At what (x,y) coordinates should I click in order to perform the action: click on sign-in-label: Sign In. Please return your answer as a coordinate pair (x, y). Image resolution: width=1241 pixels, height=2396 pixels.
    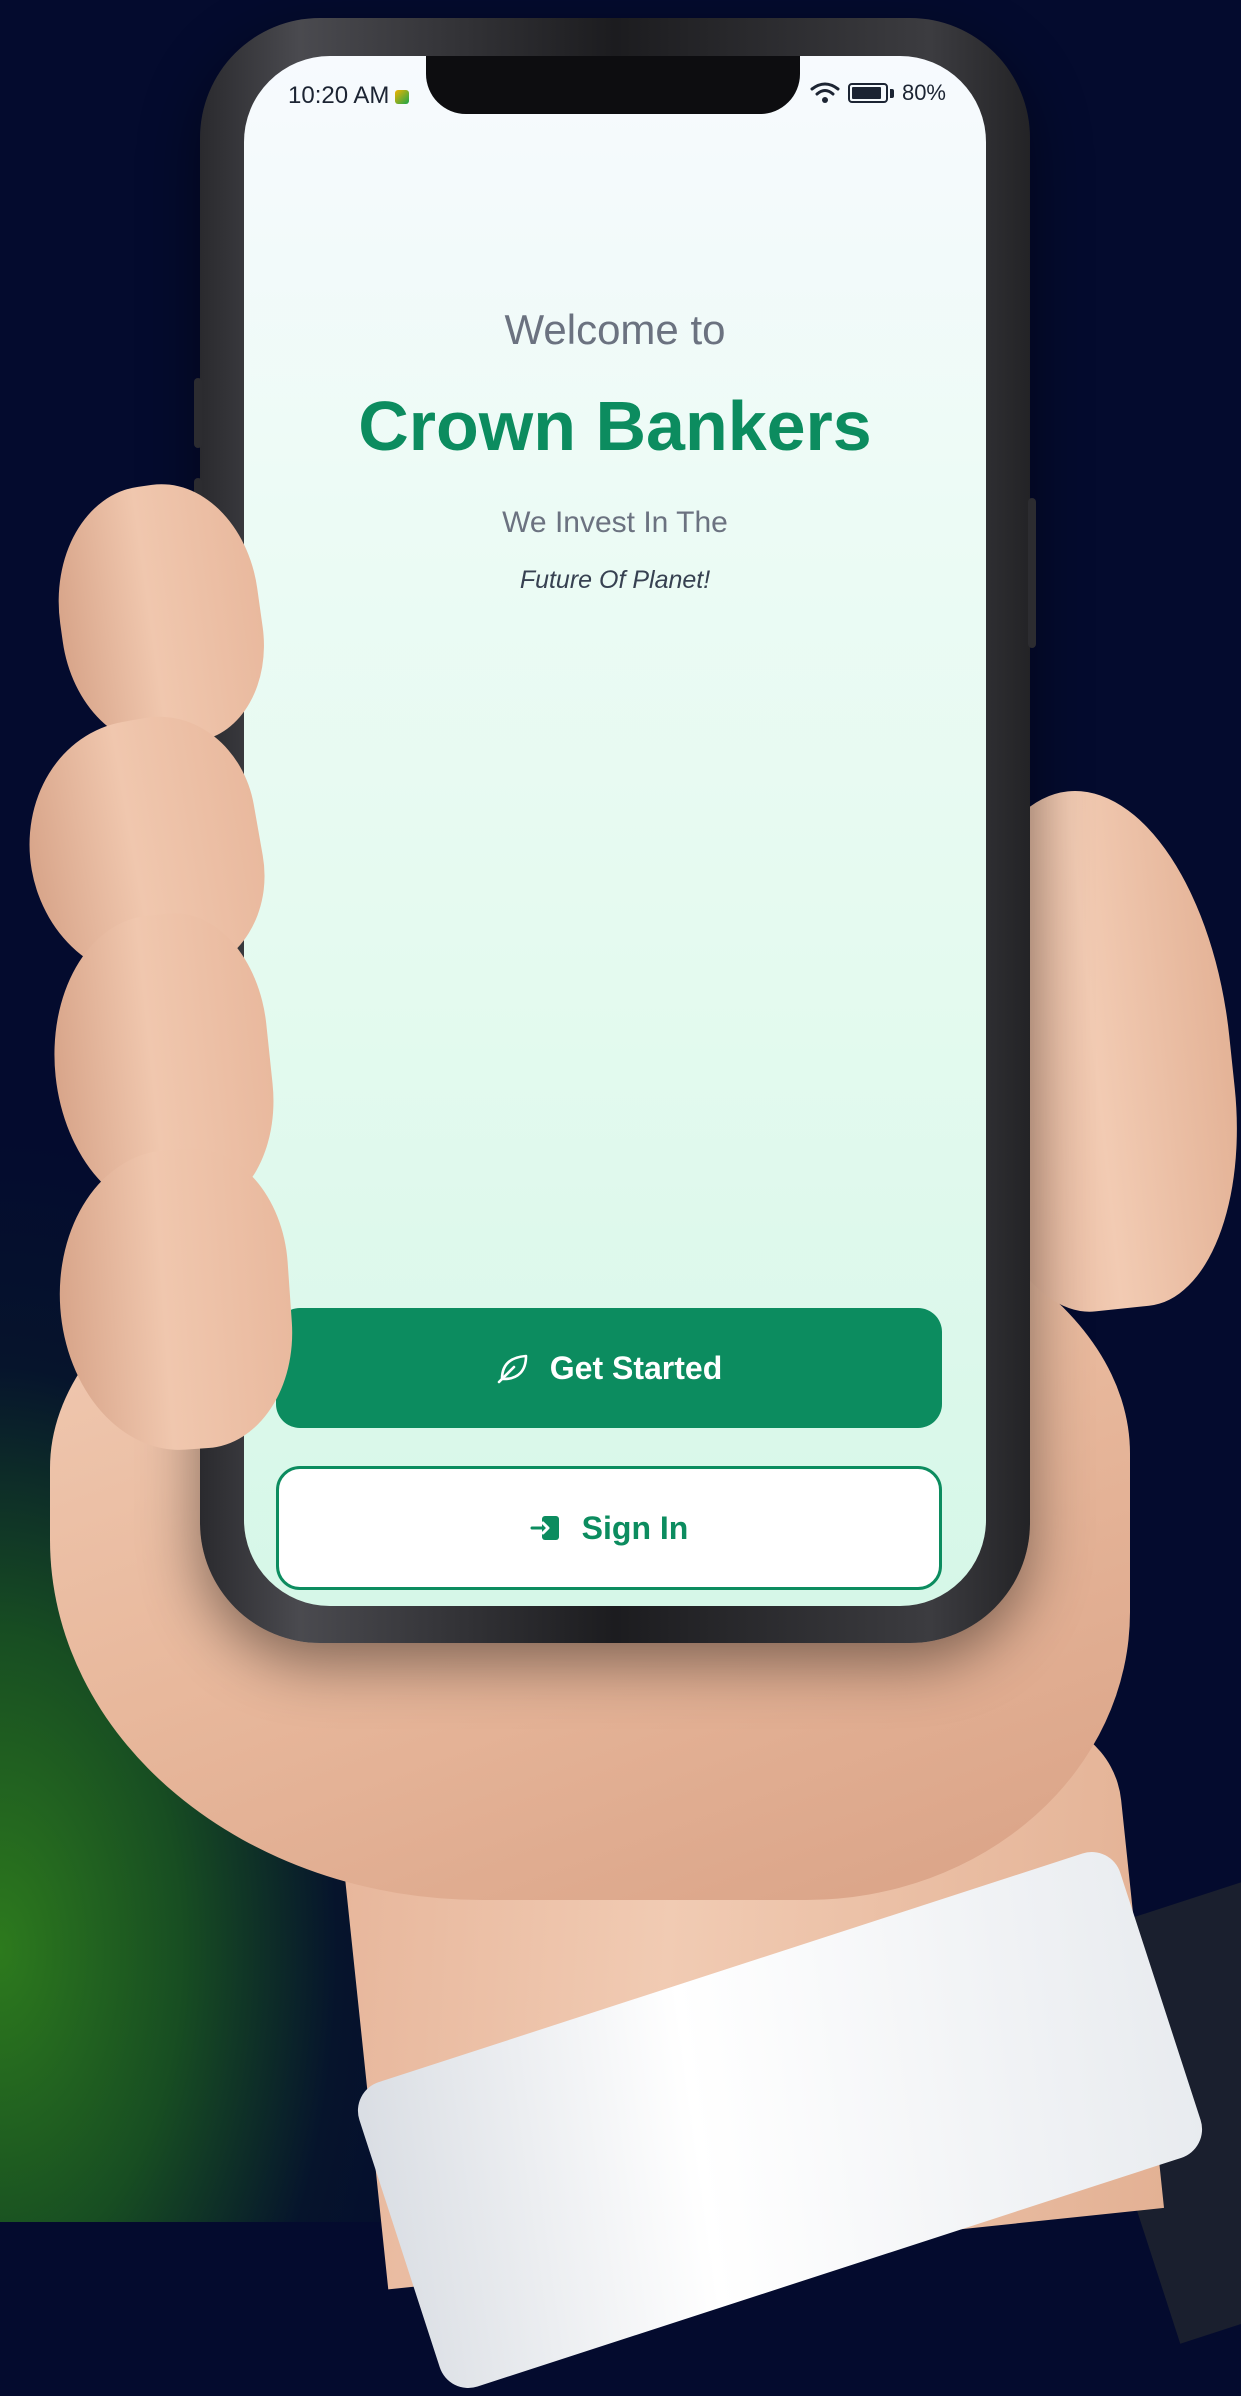
    Looking at the image, I should click on (635, 1527).